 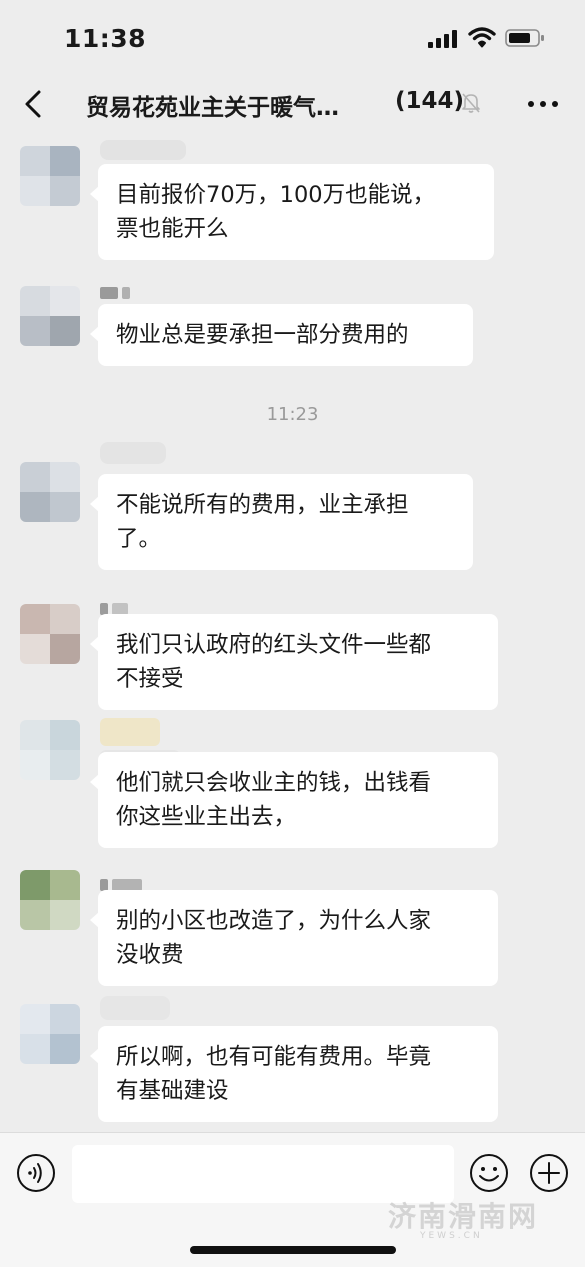 I want to click on mute-bell-icon, so click(x=471, y=103).